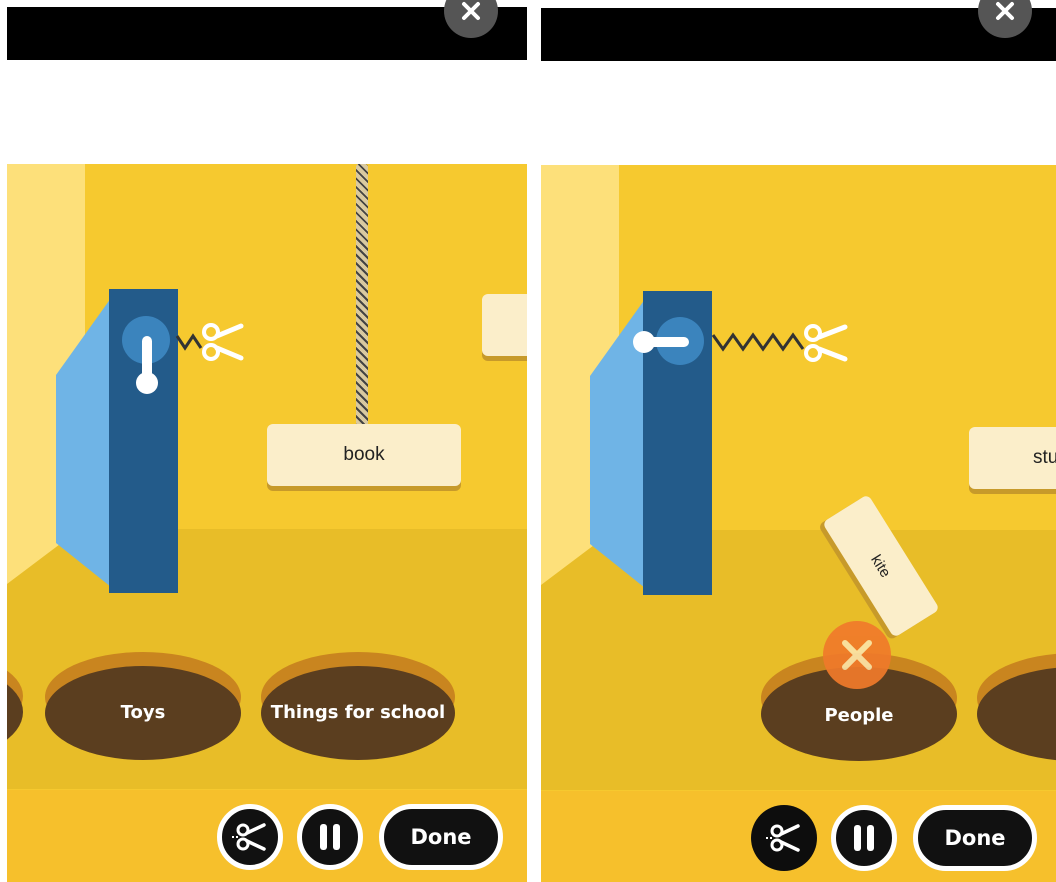 The image size is (1056, 882). Describe the element at coordinates (881, 566) in the screenshot. I see `card-word: kite` at that location.